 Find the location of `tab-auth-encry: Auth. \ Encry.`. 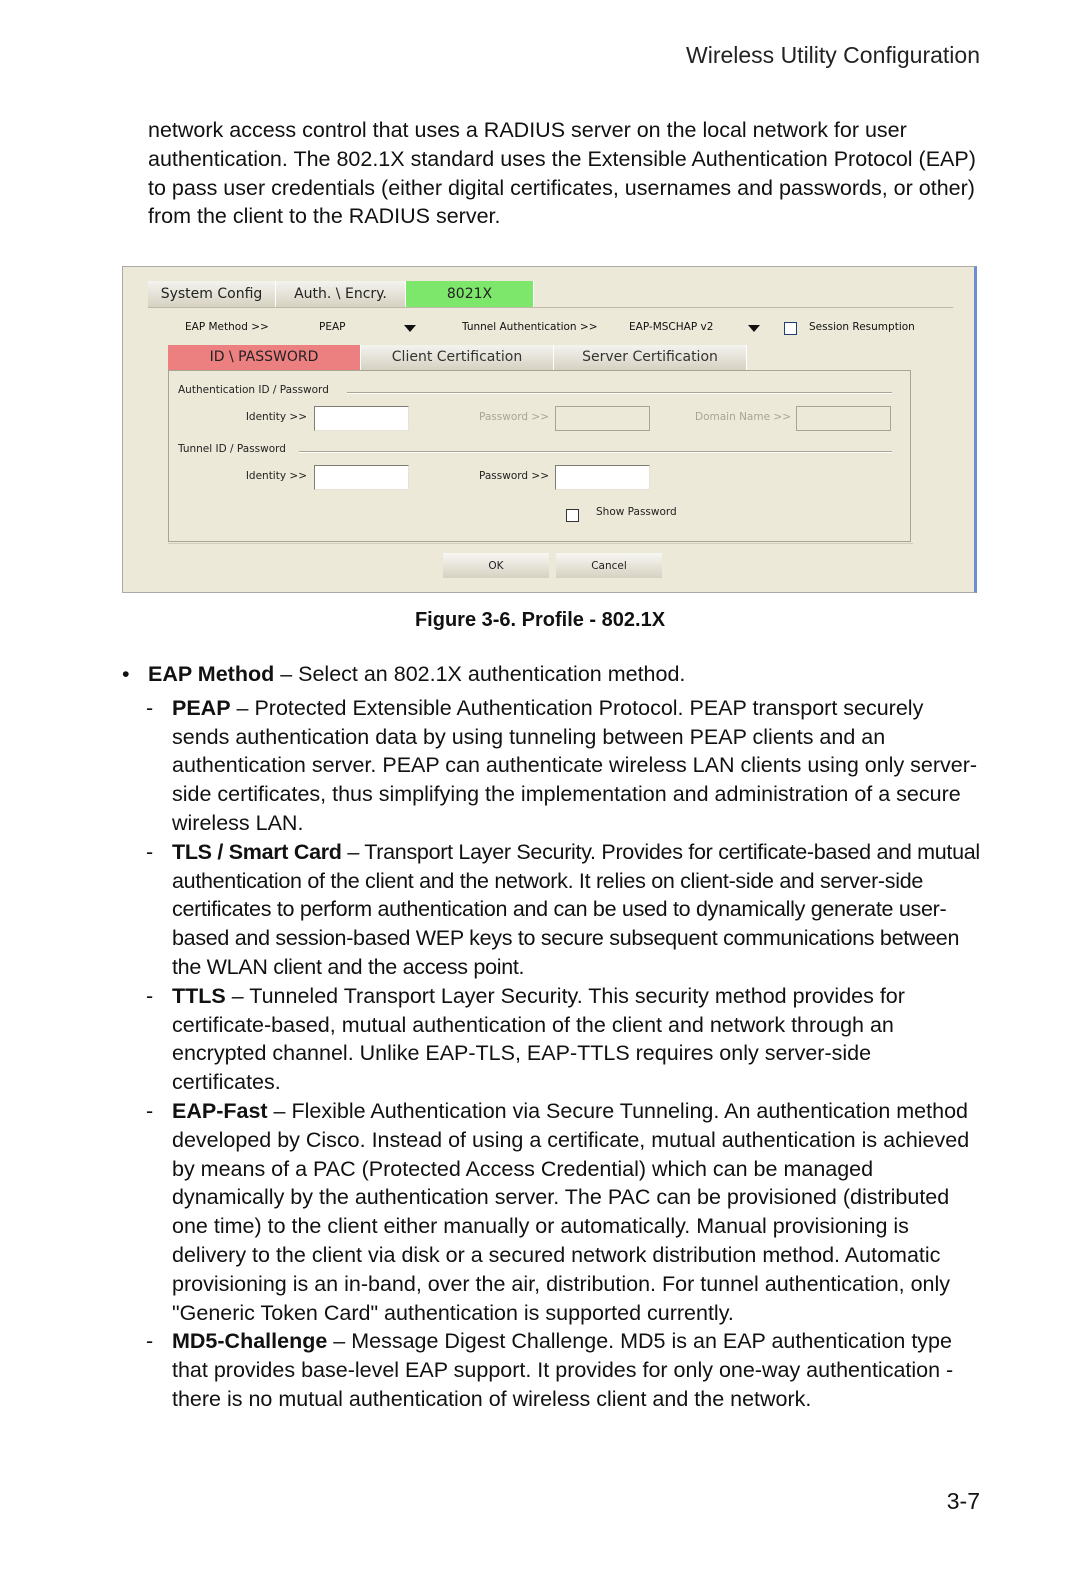

tab-auth-encry: Auth. \ Encry. is located at coordinates (341, 294).